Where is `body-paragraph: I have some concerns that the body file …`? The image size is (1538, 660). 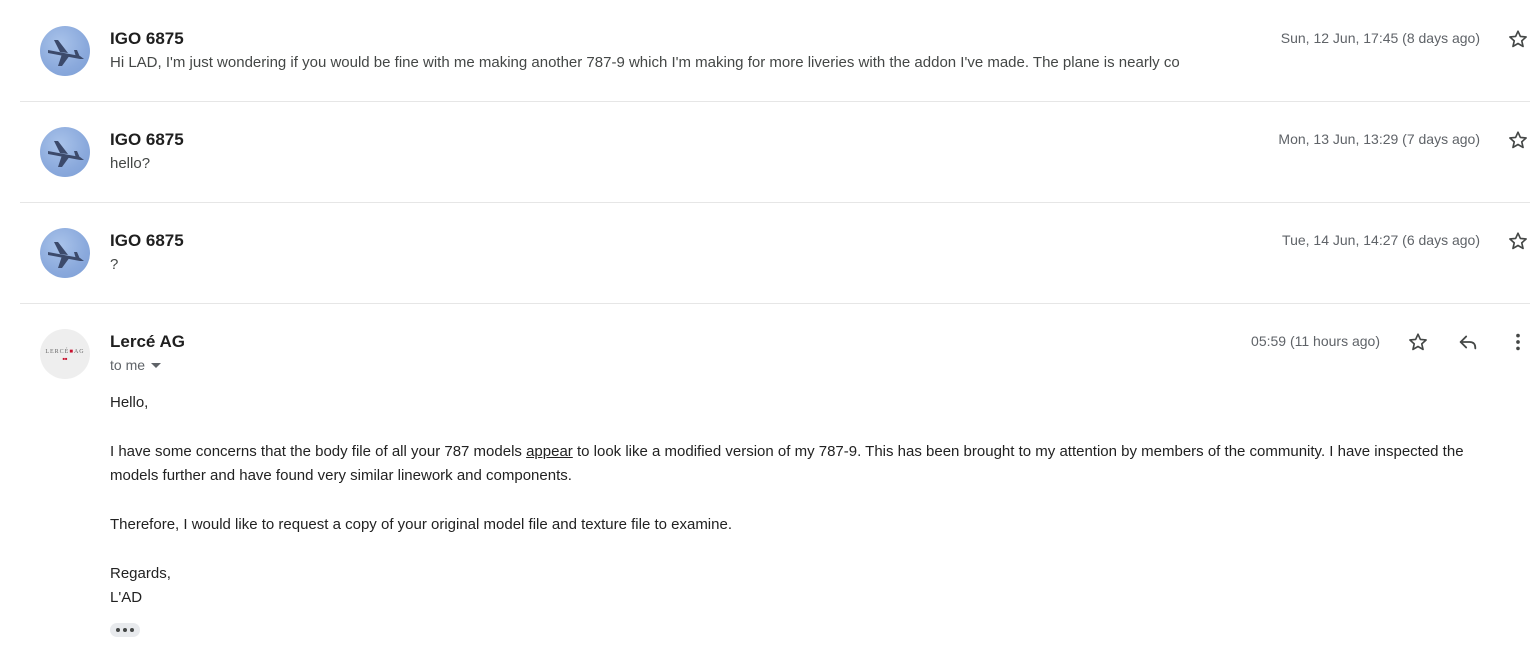
body-paragraph: I have some concerns that the body file … is located at coordinates (805, 464).